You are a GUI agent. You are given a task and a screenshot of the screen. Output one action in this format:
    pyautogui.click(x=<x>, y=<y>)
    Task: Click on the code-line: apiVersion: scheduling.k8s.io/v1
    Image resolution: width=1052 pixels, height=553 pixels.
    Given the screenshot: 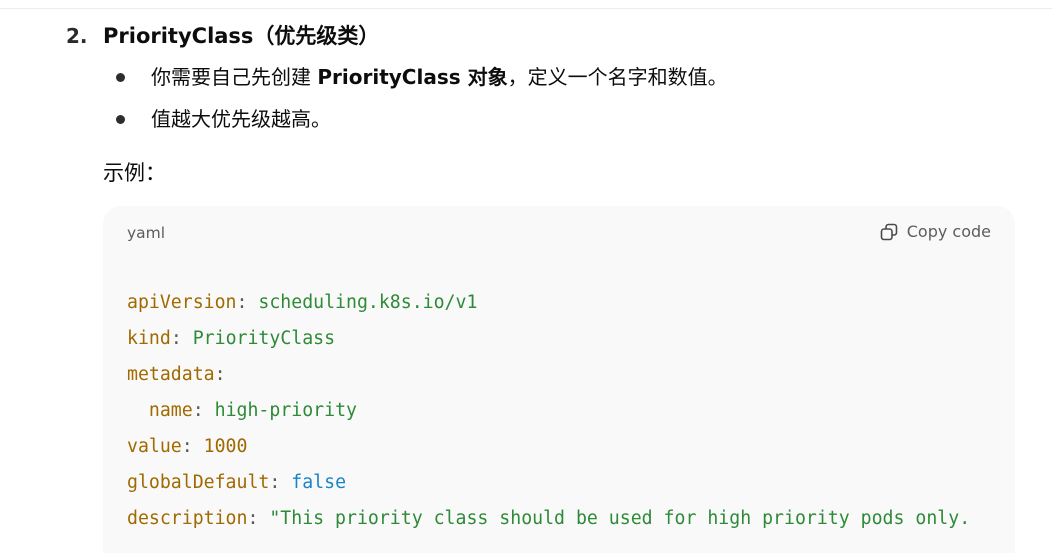 What is the action you would take?
    pyautogui.click(x=548, y=303)
    